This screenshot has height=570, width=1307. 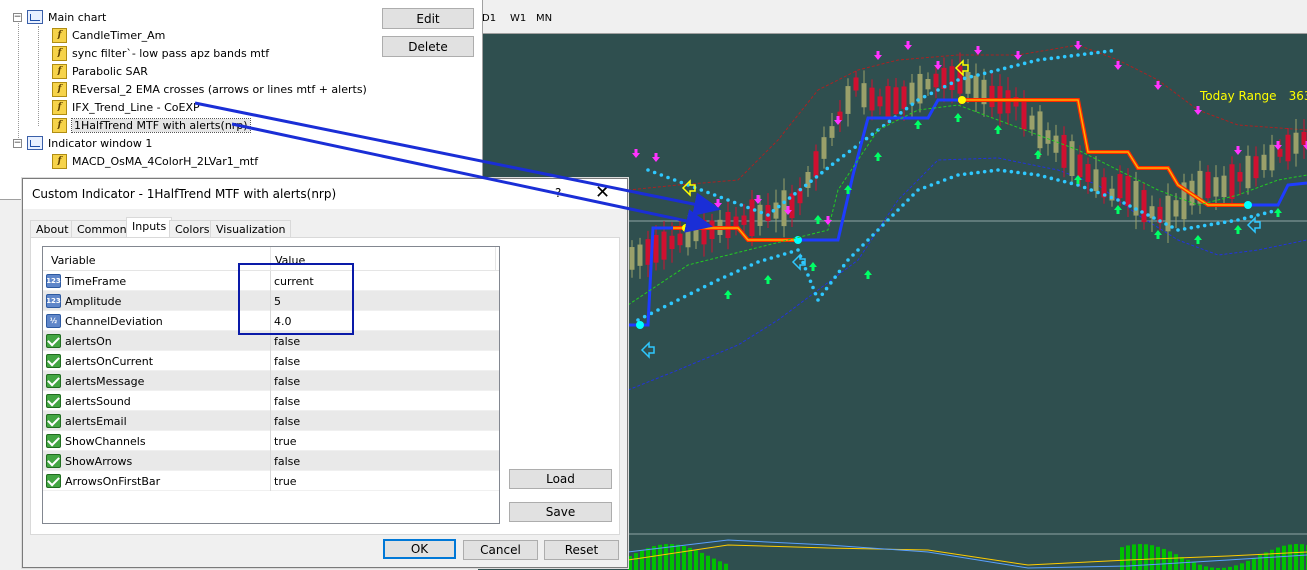 I want to click on edit-button: Edit, so click(x=428, y=18).